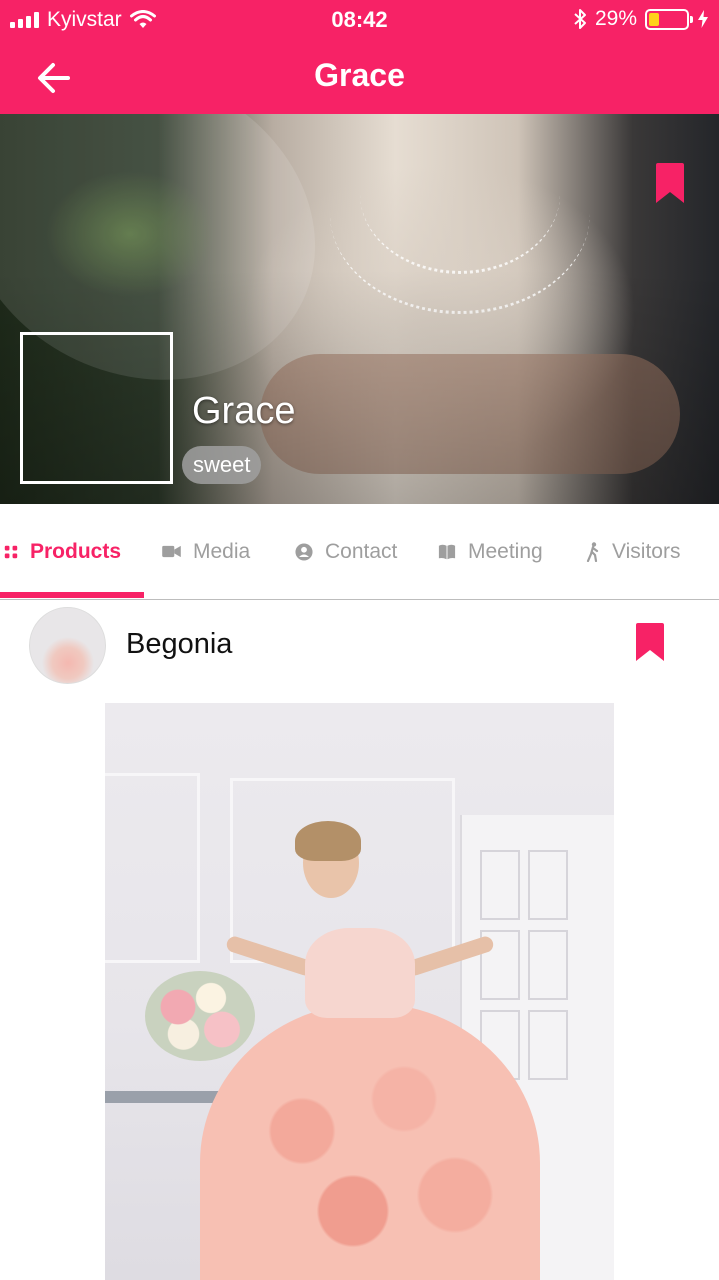  I want to click on product-card-header: Begonia, so click(359, 650).